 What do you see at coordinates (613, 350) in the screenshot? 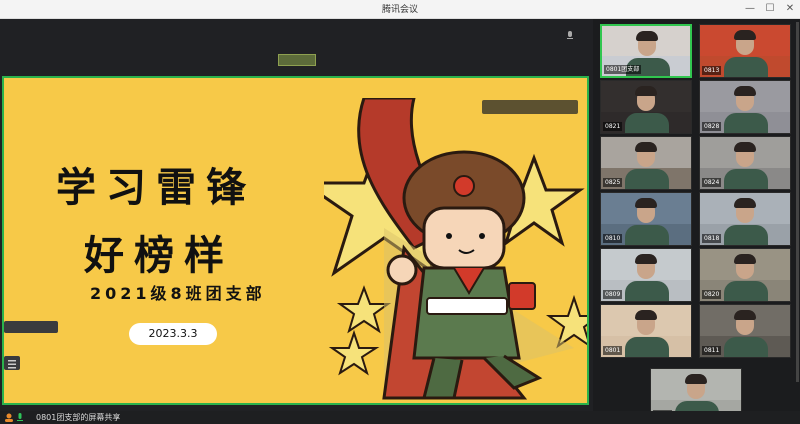
I see `participant-name: 0801` at bounding box center [613, 350].